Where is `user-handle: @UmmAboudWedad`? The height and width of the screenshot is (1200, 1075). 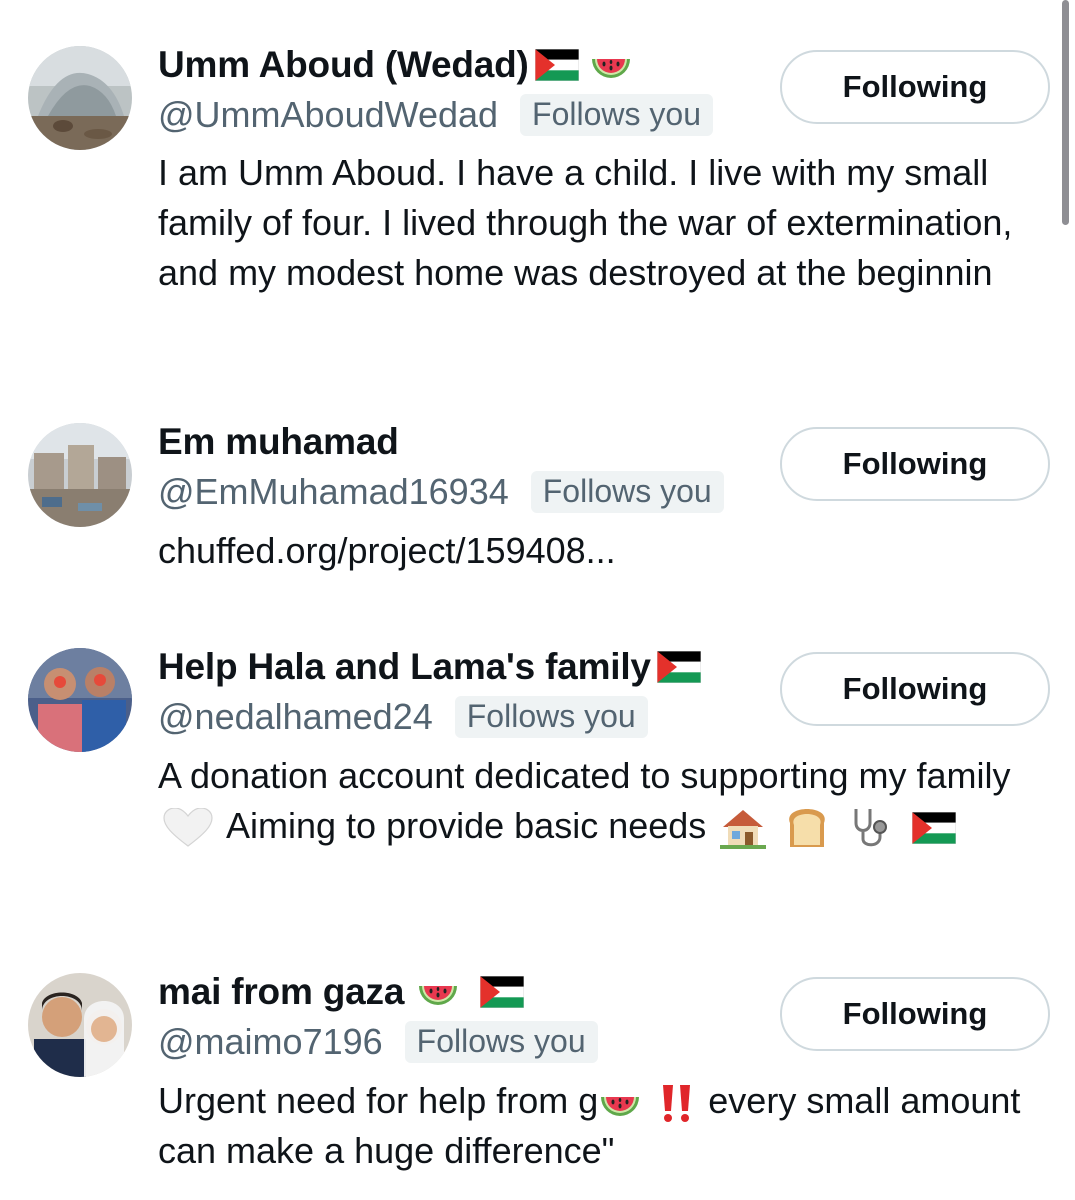
user-handle: @UmmAboudWedad is located at coordinates (328, 115).